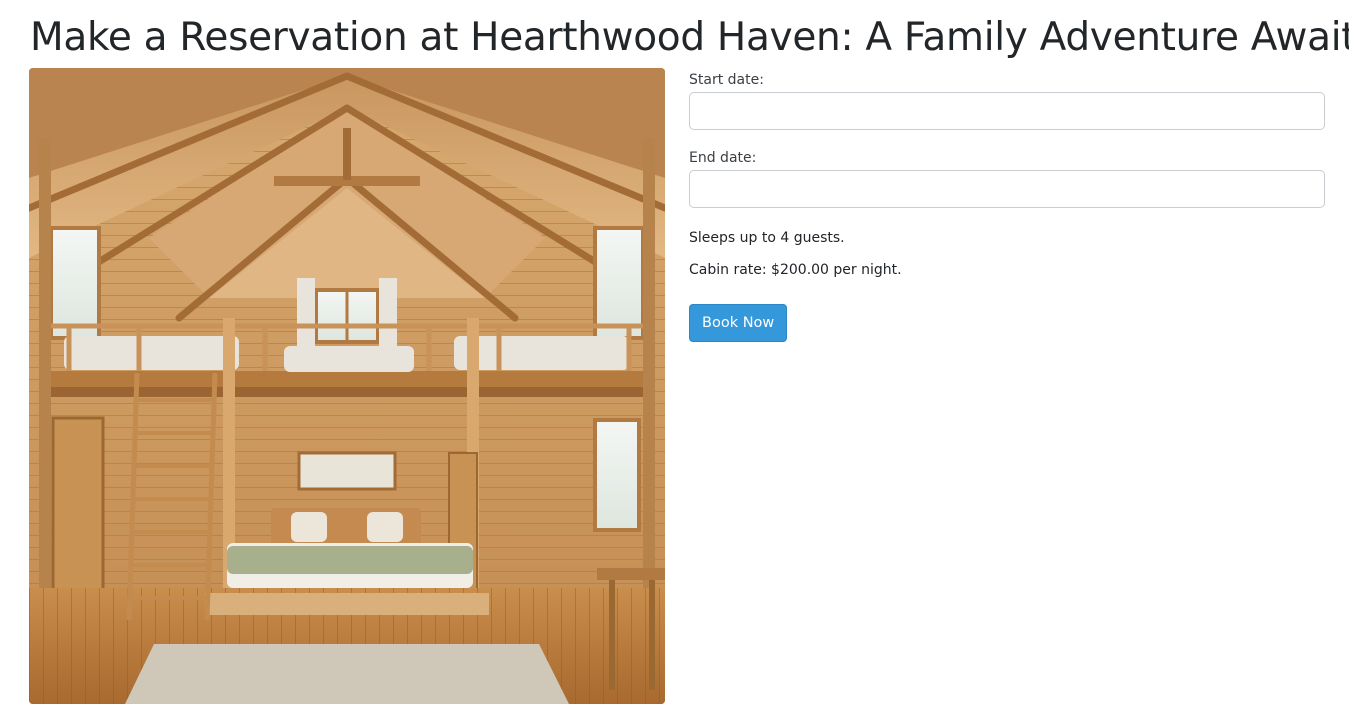 The height and width of the screenshot is (718, 1349). Describe the element at coordinates (738, 323) in the screenshot. I see `book-now-button: Book Now` at that location.